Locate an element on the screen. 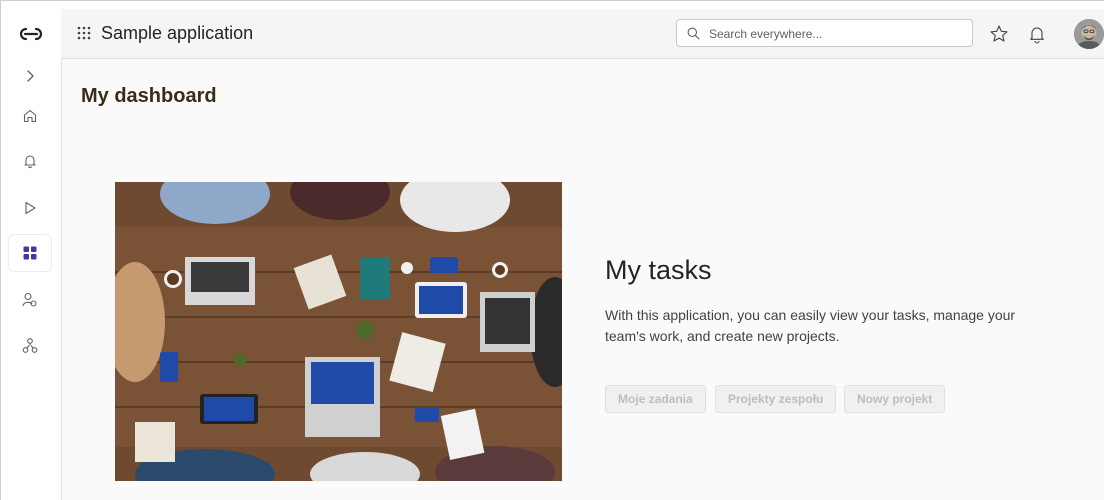 Image resolution: width=1104 pixels, height=500 pixels. rail-item-home is located at coordinates (30, 116).